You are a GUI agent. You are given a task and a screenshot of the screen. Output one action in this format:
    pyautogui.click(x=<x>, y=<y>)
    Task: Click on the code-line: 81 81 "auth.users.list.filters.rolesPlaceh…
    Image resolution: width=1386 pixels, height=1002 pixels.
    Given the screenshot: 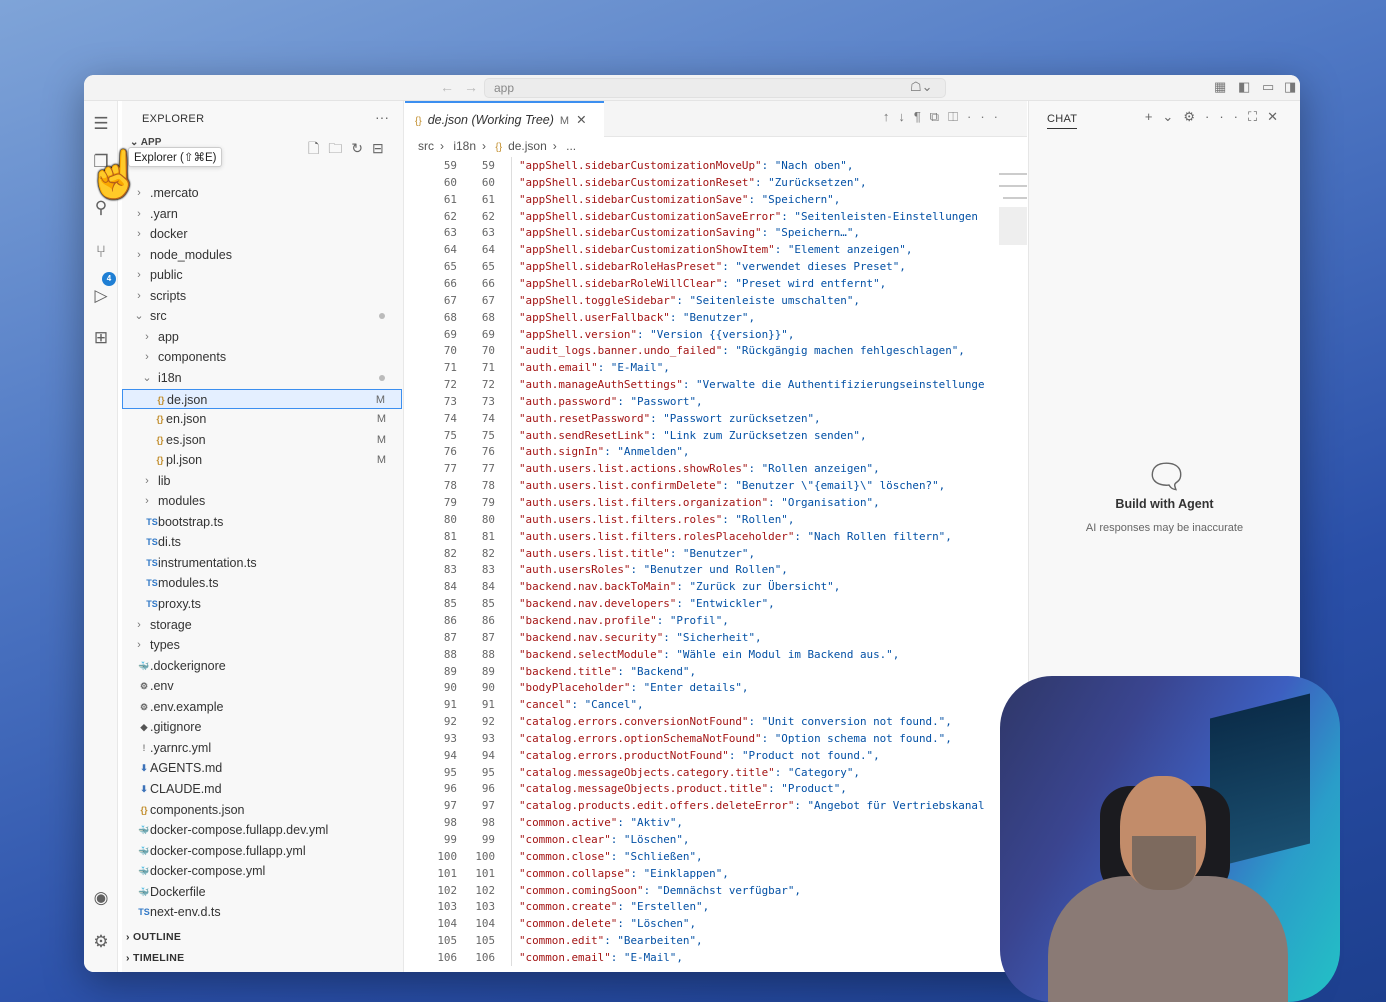 What is the action you would take?
    pyautogui.click(x=715, y=536)
    